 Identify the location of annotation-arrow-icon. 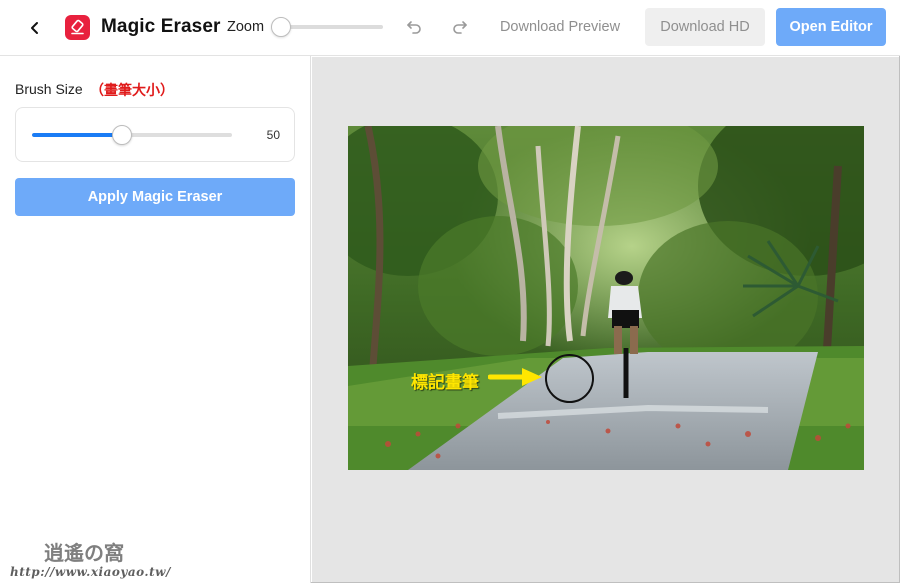
(515, 377).